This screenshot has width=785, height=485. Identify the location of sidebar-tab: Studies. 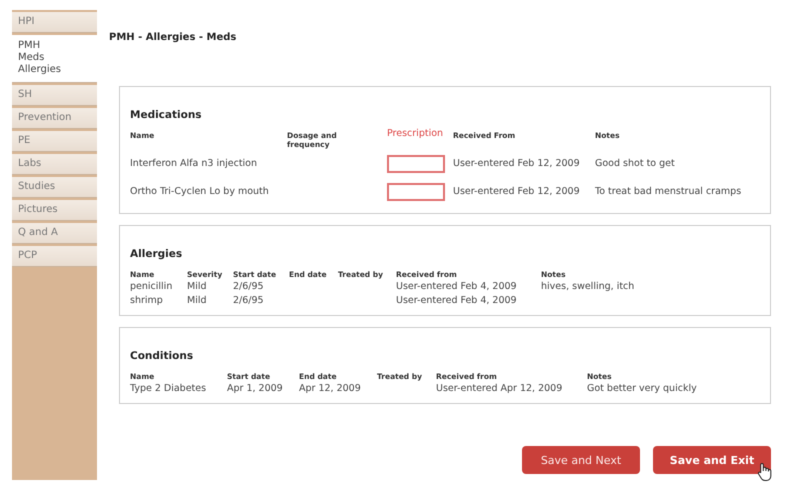
(54, 187).